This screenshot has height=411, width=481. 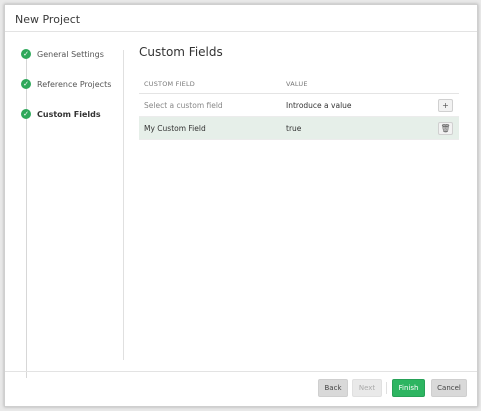 What do you see at coordinates (351, 105) in the screenshot?
I see `value-input: Introduce a value` at bounding box center [351, 105].